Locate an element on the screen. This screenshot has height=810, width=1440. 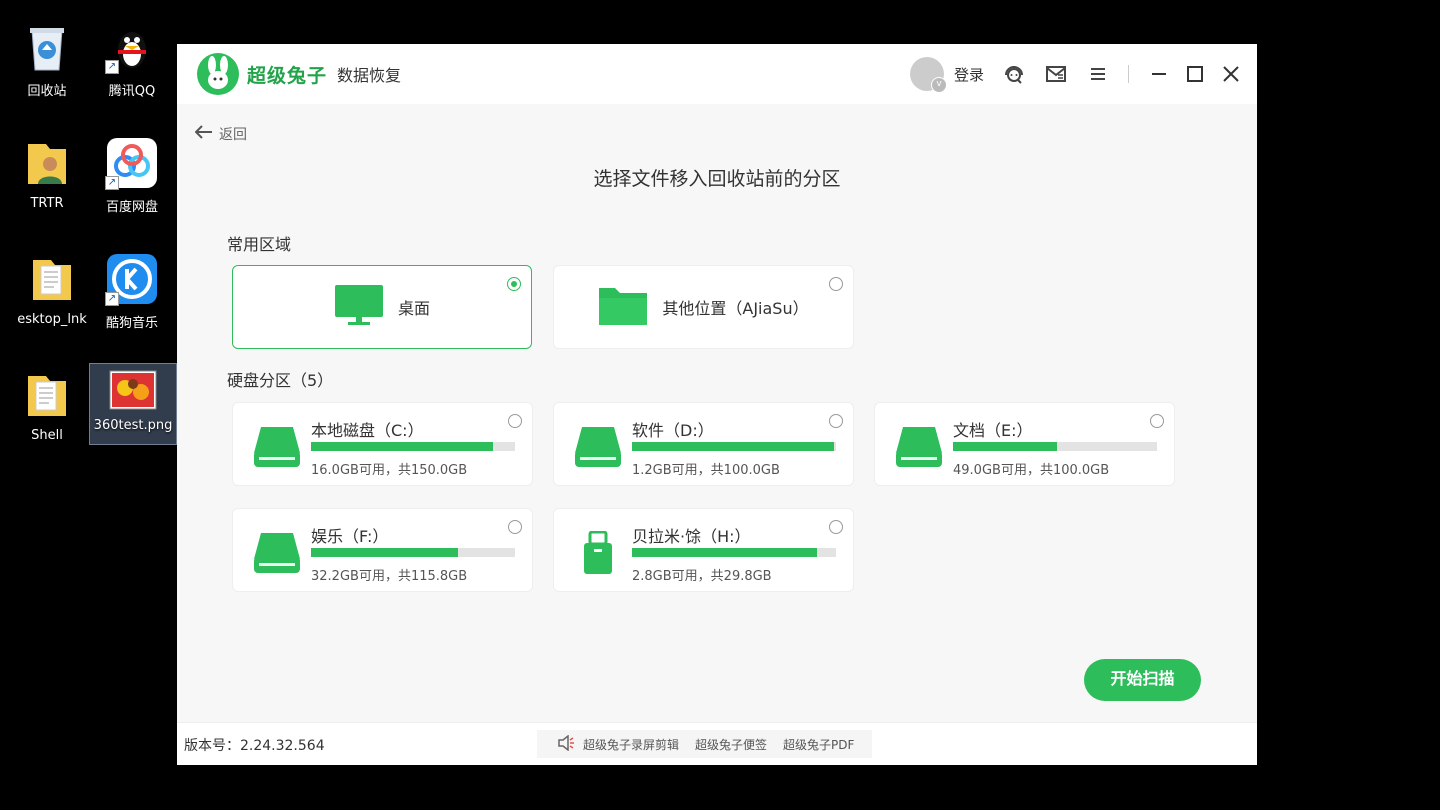
drives-section-label: 硬盘分区（5） is located at coordinates (280, 380).